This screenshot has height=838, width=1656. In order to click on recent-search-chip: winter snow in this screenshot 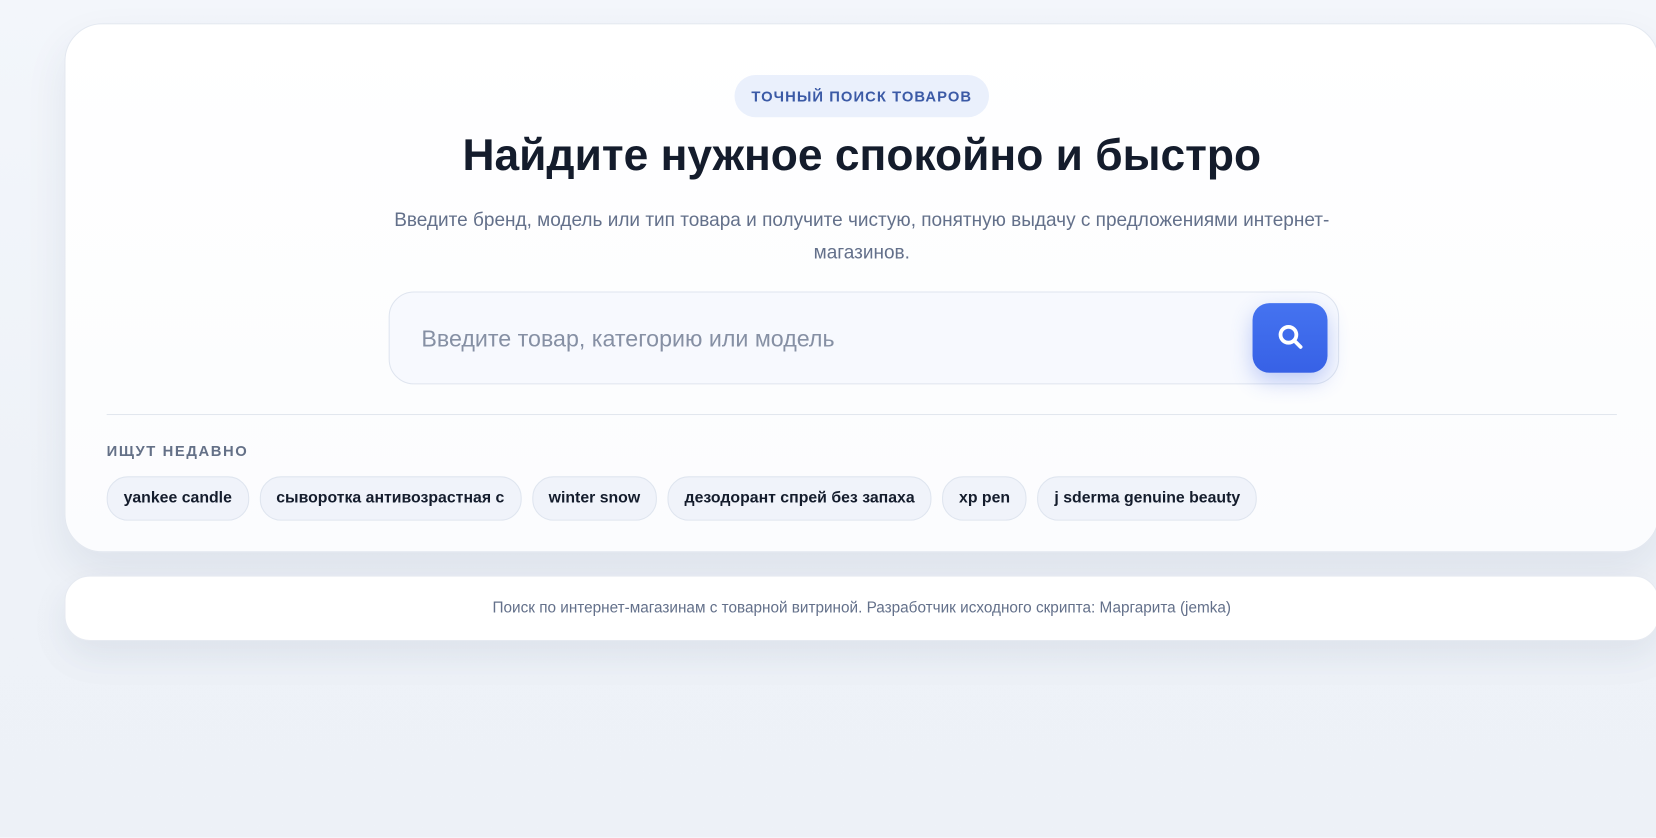, I will do `click(594, 498)`.